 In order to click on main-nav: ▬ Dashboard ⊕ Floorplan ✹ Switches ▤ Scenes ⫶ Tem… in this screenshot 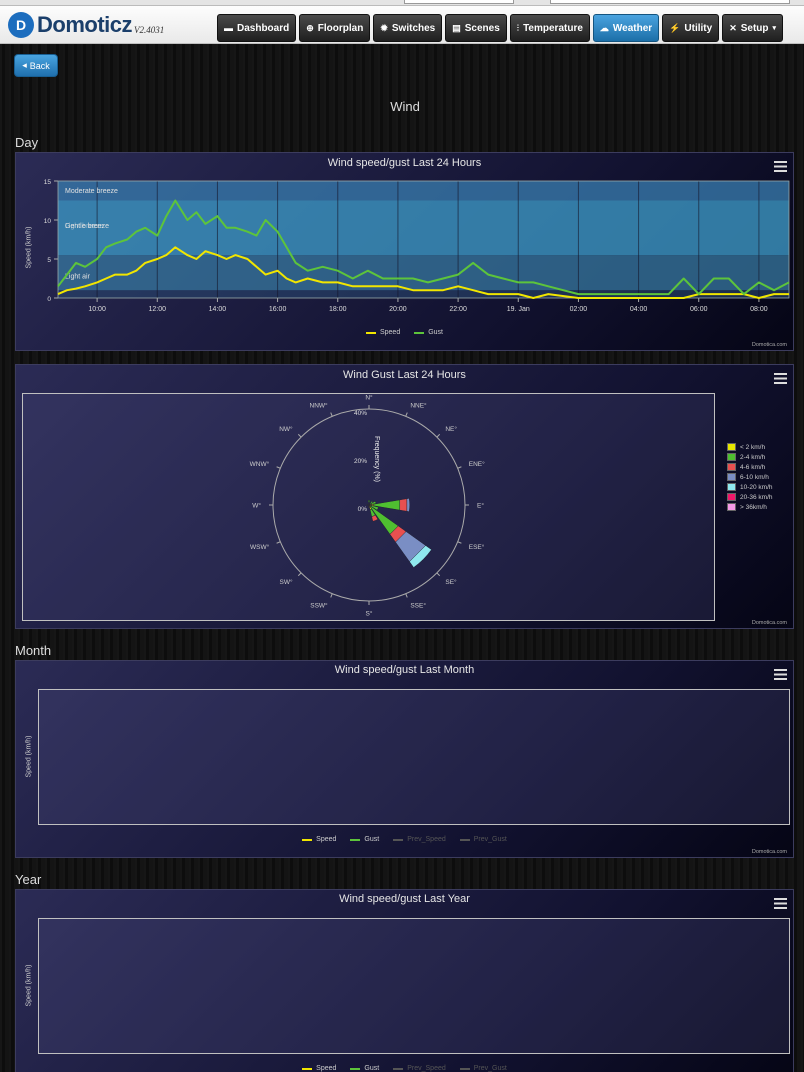, I will do `click(500, 28)`.